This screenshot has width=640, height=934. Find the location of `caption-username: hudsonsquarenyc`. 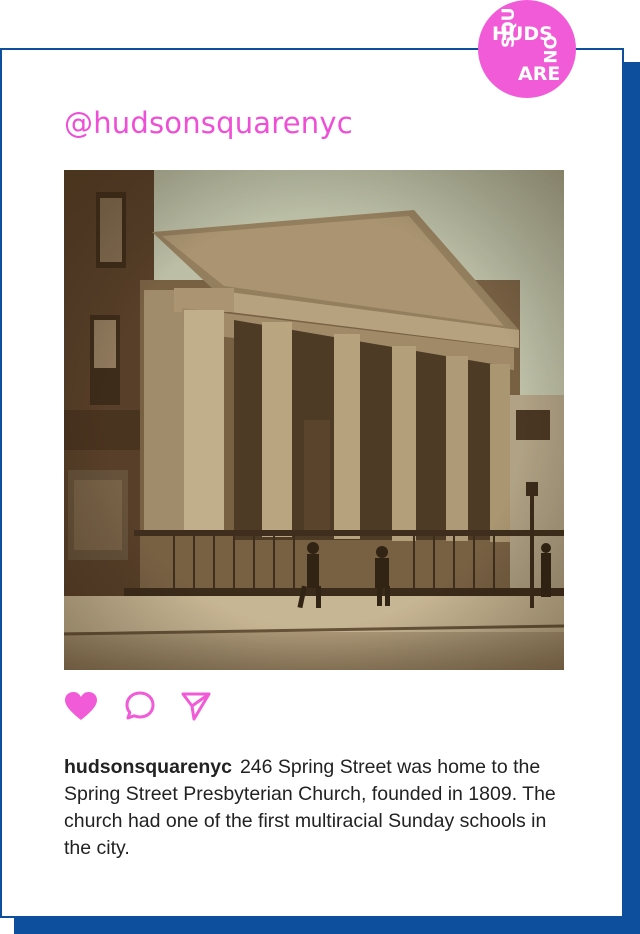

caption-username: hudsonsquarenyc is located at coordinates (148, 767).